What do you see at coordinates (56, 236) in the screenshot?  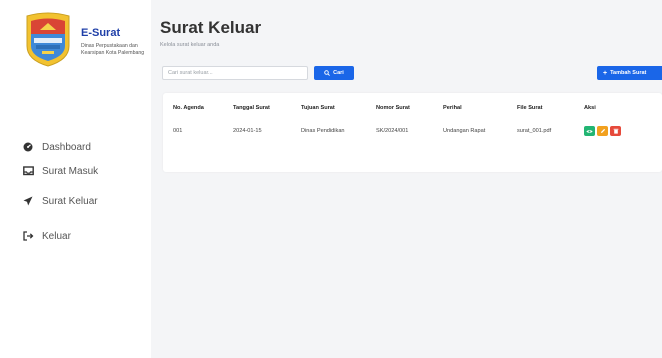 I see `sidebar-item-label: Keluar` at bounding box center [56, 236].